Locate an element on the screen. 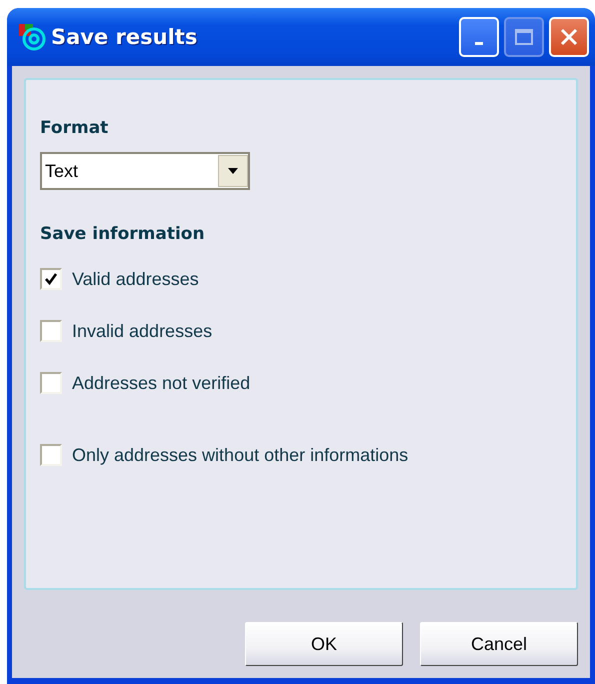  checkbox-label: Valid addresses is located at coordinates (135, 279).